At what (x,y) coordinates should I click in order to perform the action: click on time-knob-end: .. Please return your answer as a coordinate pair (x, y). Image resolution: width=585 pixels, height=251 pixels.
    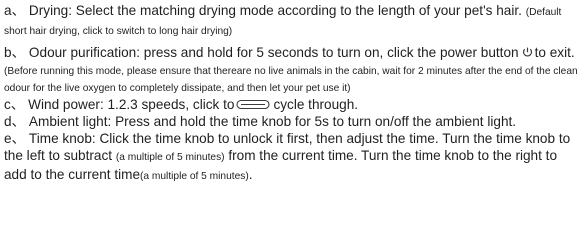
    Looking at the image, I should click on (250, 174).